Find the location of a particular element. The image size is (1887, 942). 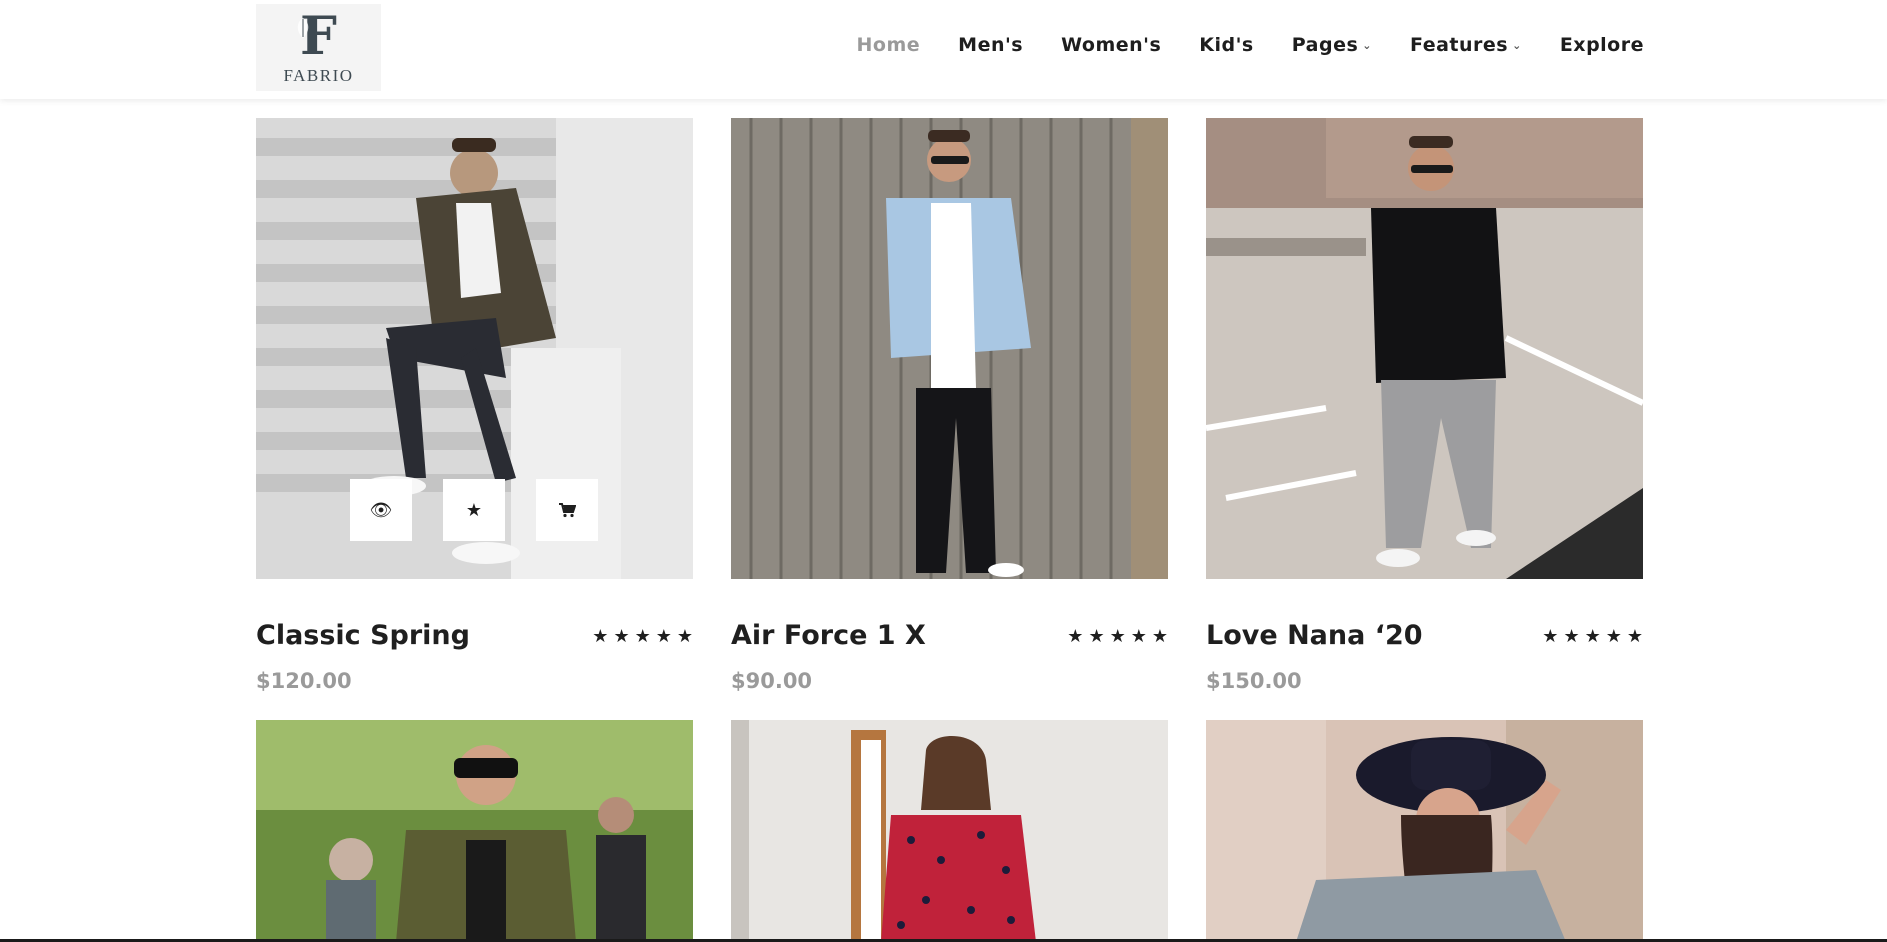

nav-kids: Kid's is located at coordinates (1226, 45).